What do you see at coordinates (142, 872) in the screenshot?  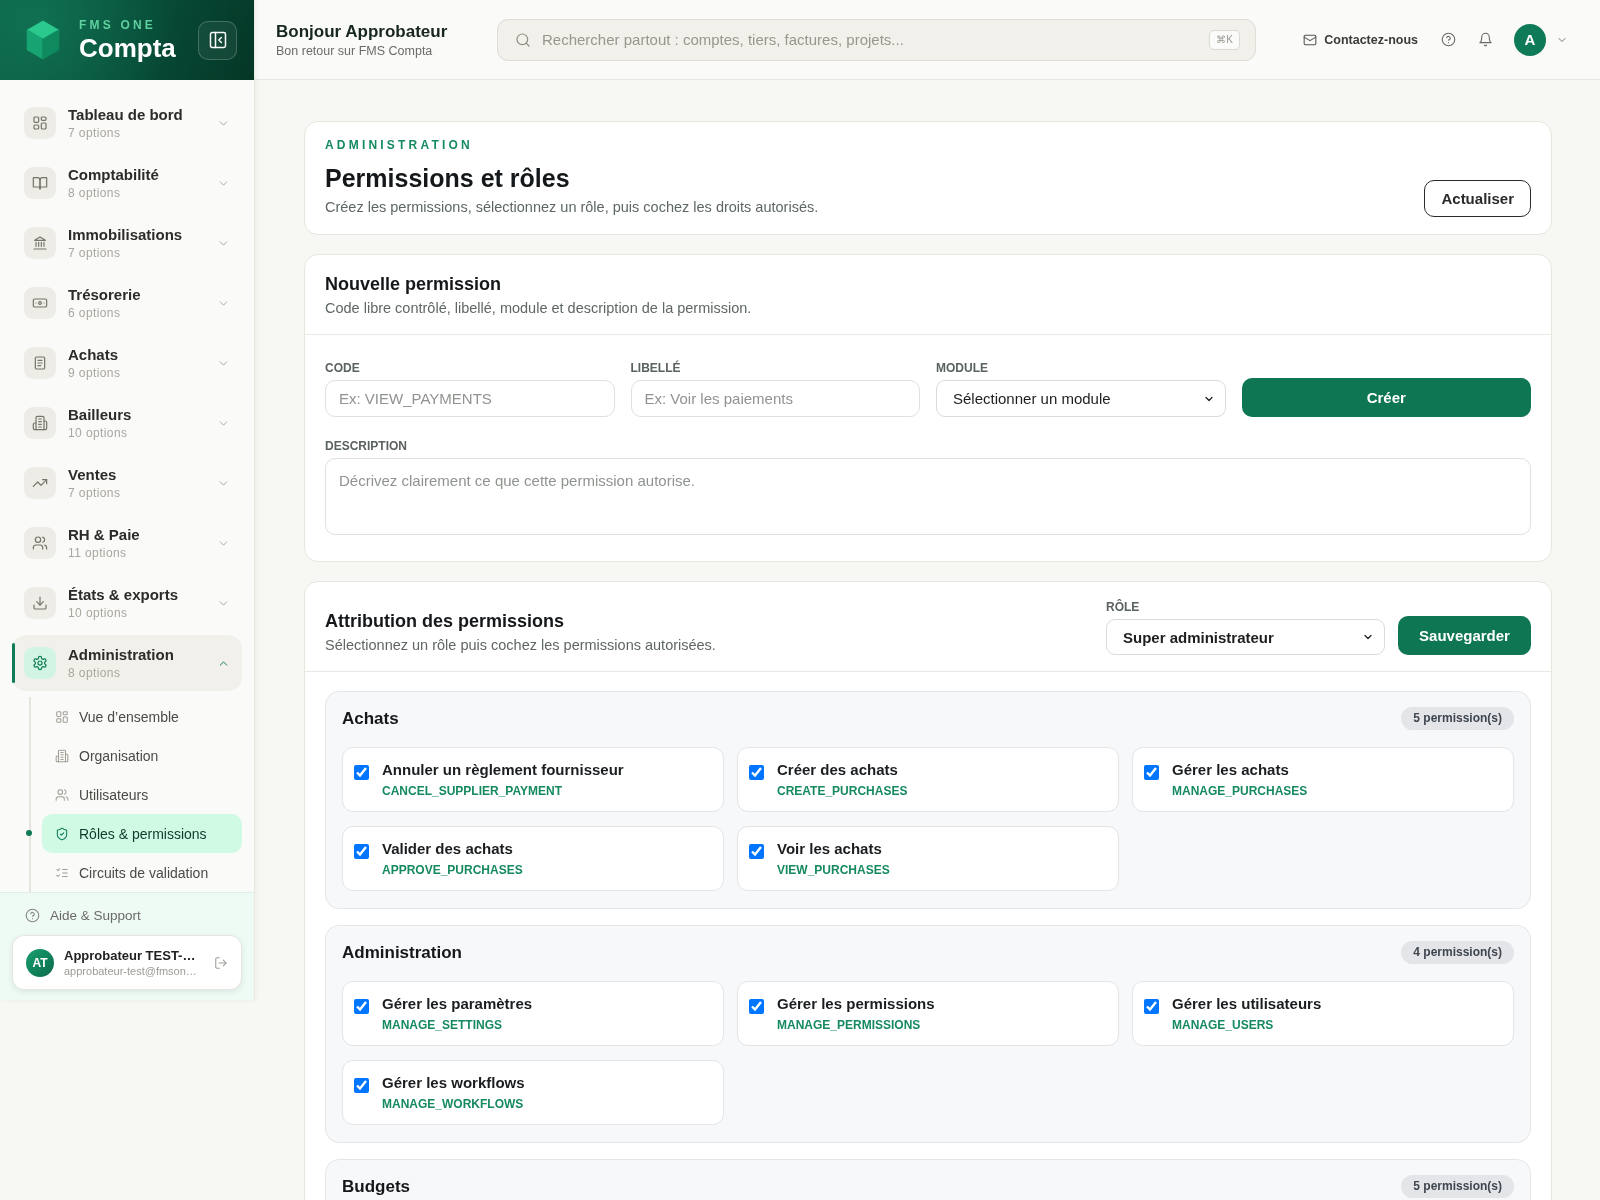 I see `subnav-item: Circuits de validation` at bounding box center [142, 872].